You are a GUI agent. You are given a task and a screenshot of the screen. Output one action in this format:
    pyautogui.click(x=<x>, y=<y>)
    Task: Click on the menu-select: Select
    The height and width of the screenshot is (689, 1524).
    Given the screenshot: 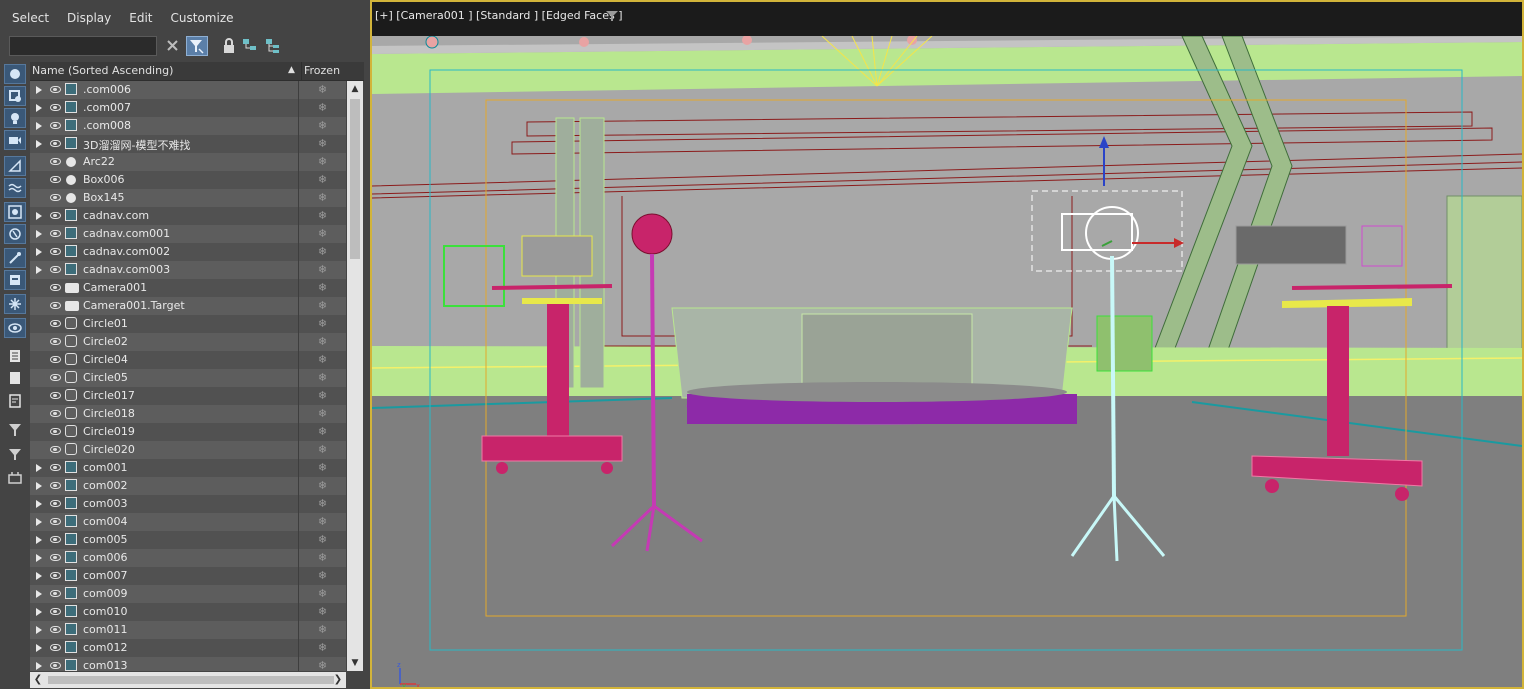 What is the action you would take?
    pyautogui.click(x=30, y=18)
    